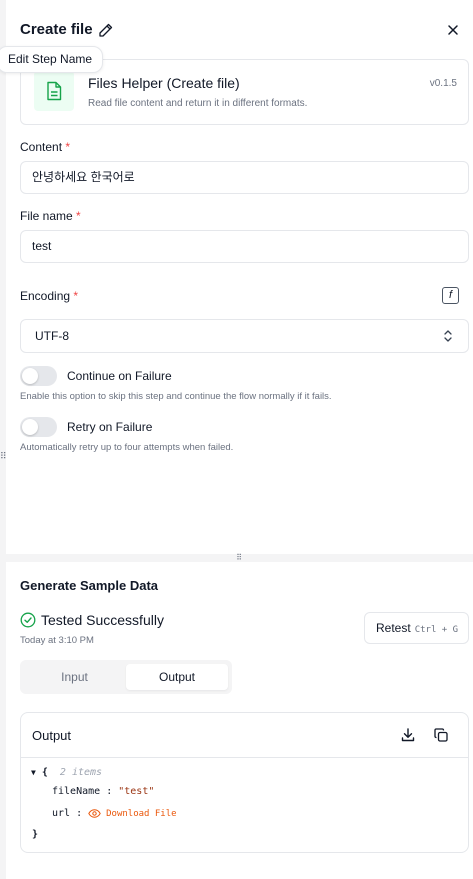  I want to click on piece-version: v0.1.5, so click(443, 83).